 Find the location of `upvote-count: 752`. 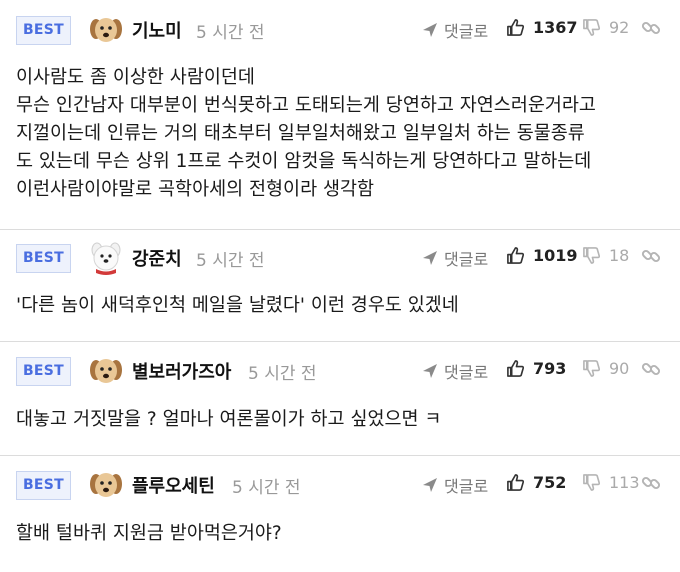

upvote-count: 752 is located at coordinates (550, 482).